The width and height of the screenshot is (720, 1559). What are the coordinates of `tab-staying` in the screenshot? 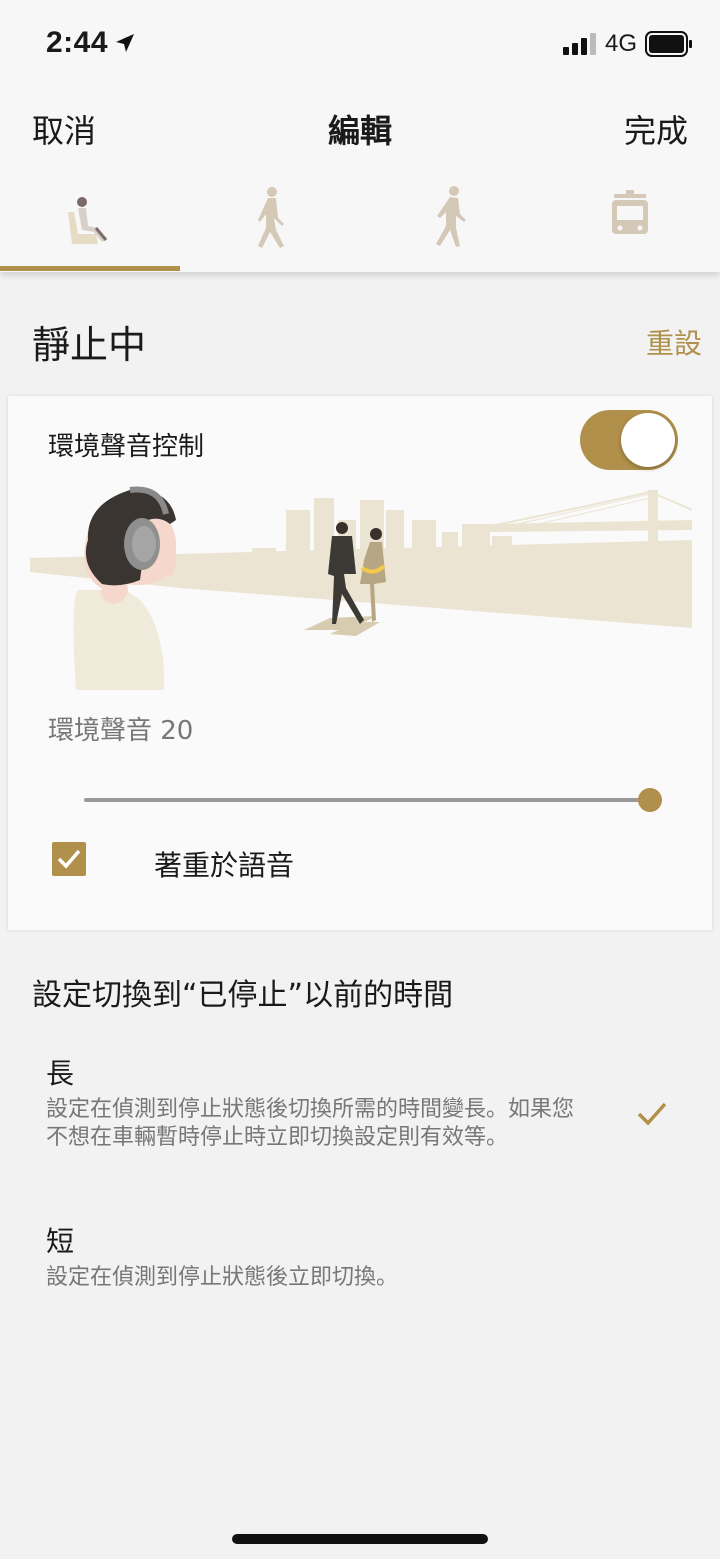 It's located at (90, 221).